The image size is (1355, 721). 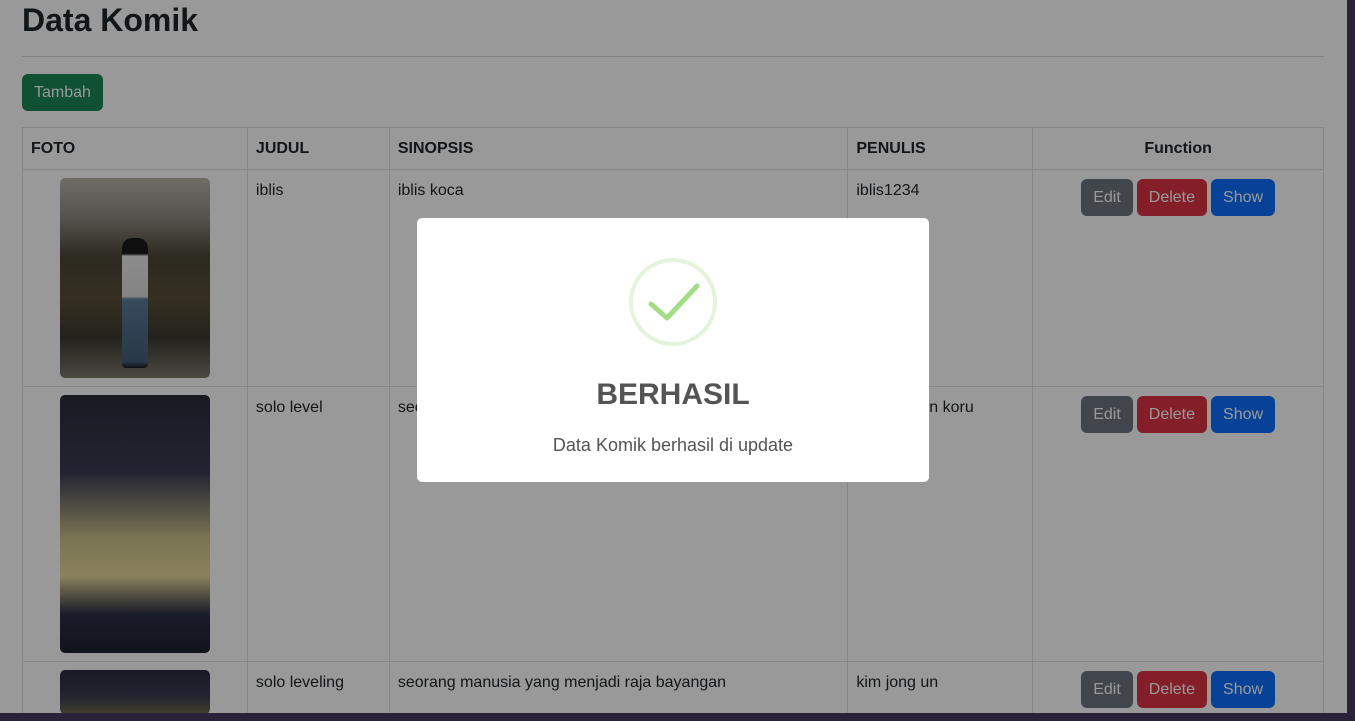 What do you see at coordinates (673, 445) in the screenshot?
I see `dialog-message: Data Komik berhasil di update` at bounding box center [673, 445].